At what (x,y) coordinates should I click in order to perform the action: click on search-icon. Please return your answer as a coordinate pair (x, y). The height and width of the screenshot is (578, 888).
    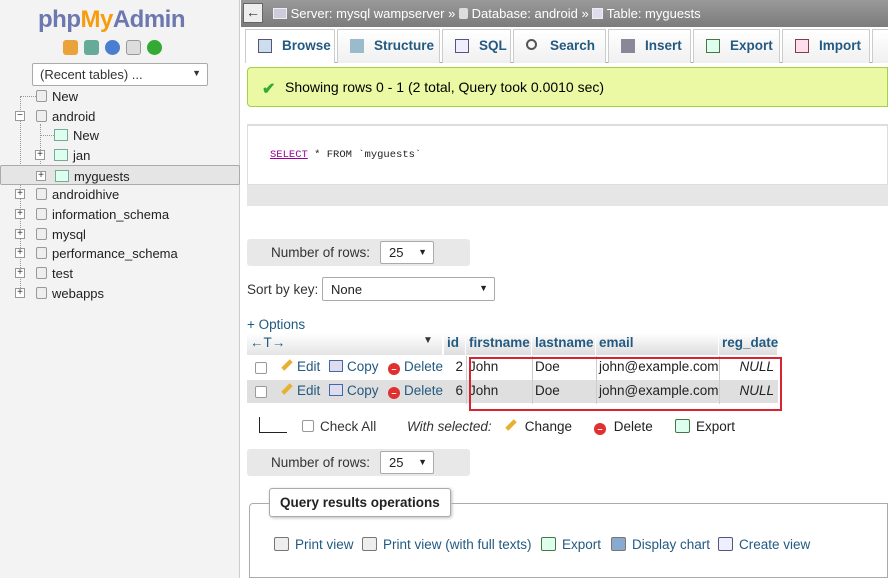
    Looking at the image, I should click on (531, 44).